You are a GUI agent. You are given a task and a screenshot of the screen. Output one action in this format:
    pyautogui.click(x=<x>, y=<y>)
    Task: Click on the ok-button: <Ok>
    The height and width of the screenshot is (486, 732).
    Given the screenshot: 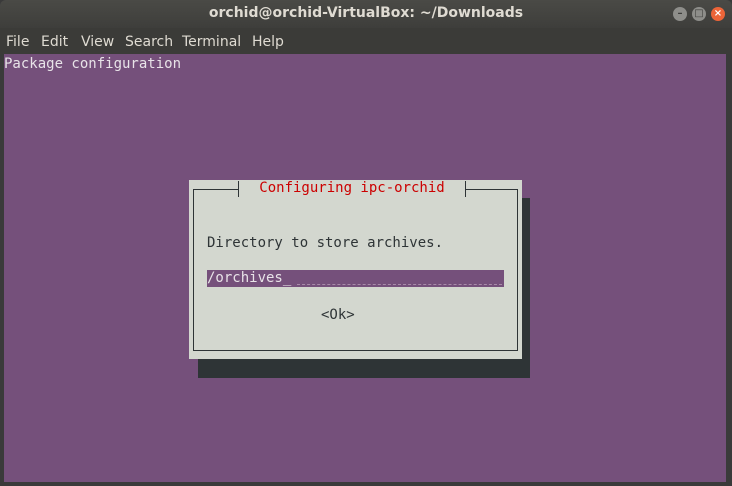 What is the action you would take?
    pyautogui.click(x=338, y=315)
    